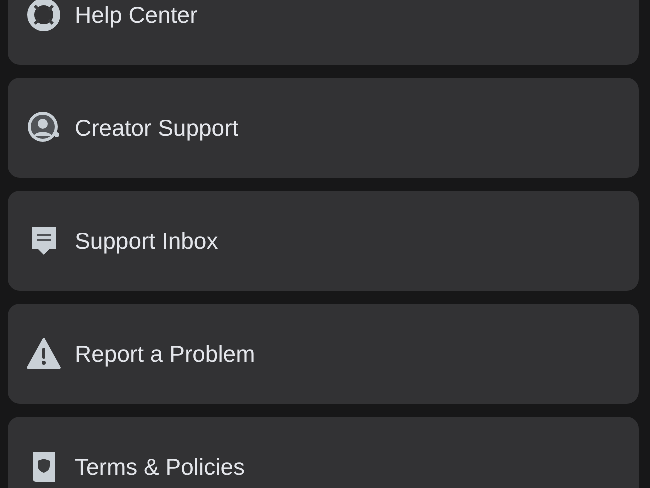 This screenshot has width=650, height=488. What do you see at coordinates (323, 32) in the screenshot?
I see `menu-item: Help Center` at bounding box center [323, 32].